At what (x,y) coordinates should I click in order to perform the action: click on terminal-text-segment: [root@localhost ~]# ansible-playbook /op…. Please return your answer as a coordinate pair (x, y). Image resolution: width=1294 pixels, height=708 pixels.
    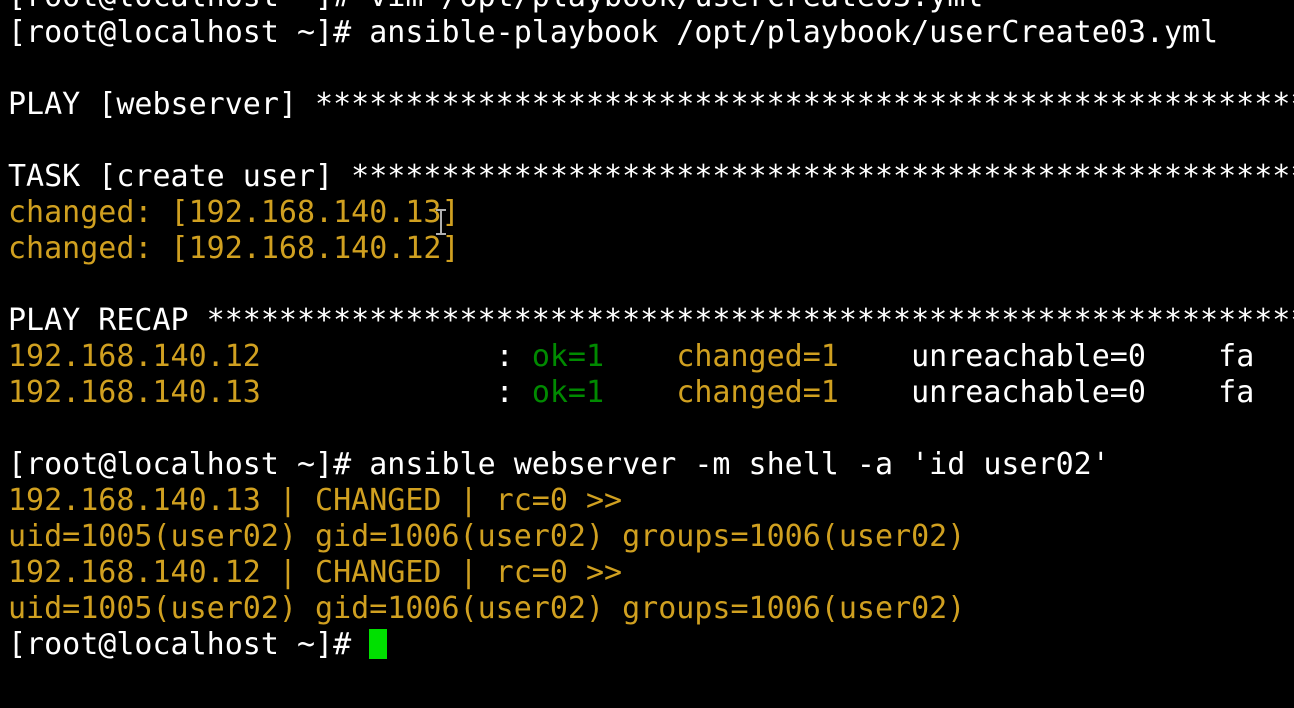
    Looking at the image, I should click on (613, 32).